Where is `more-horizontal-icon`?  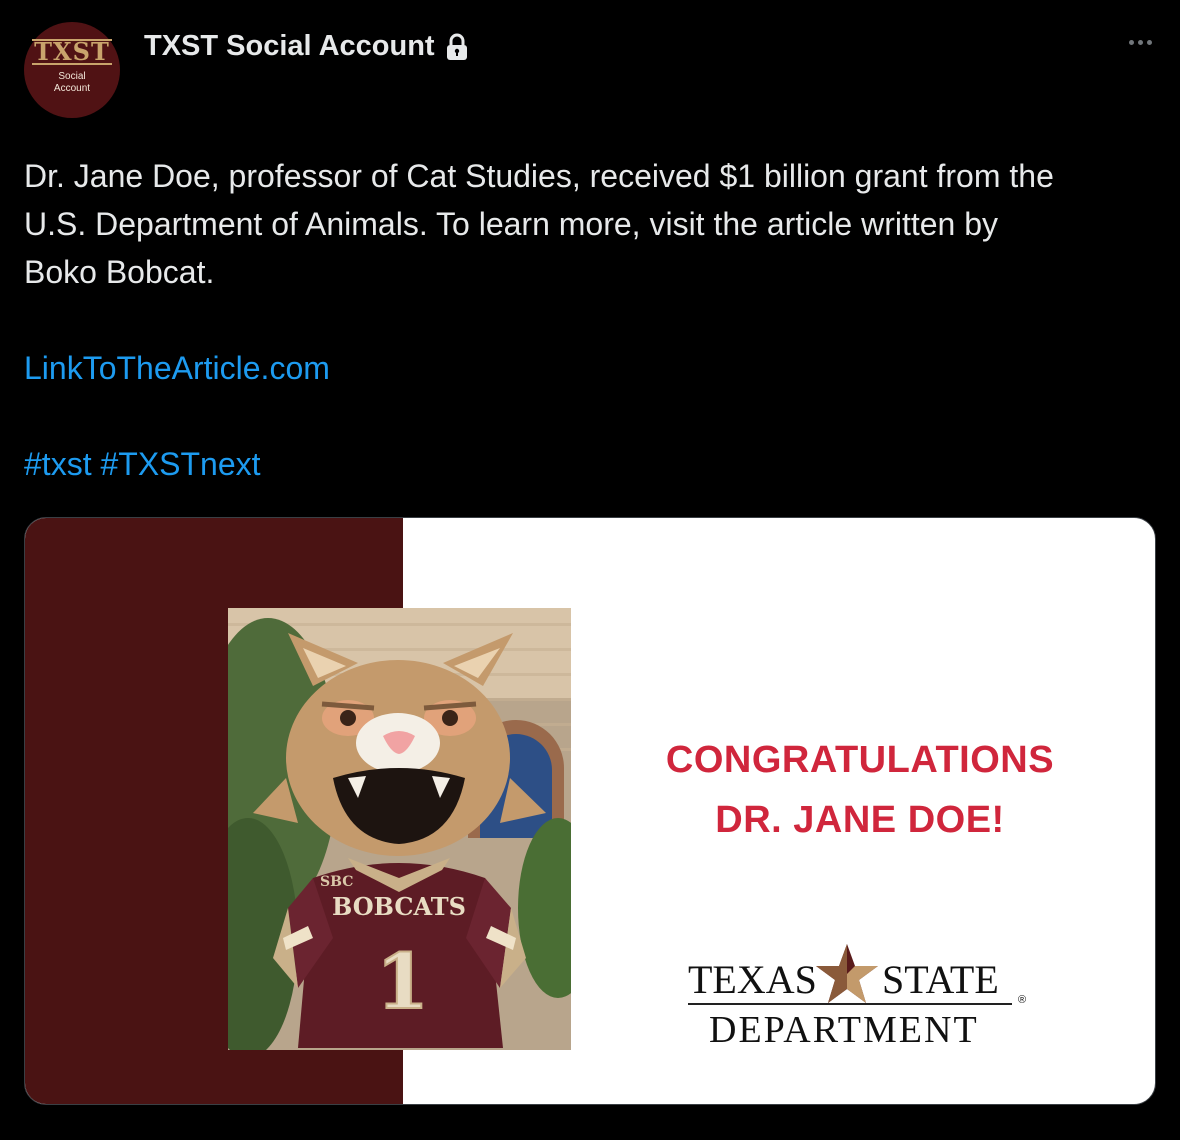
more-horizontal-icon is located at coordinates (1140, 42).